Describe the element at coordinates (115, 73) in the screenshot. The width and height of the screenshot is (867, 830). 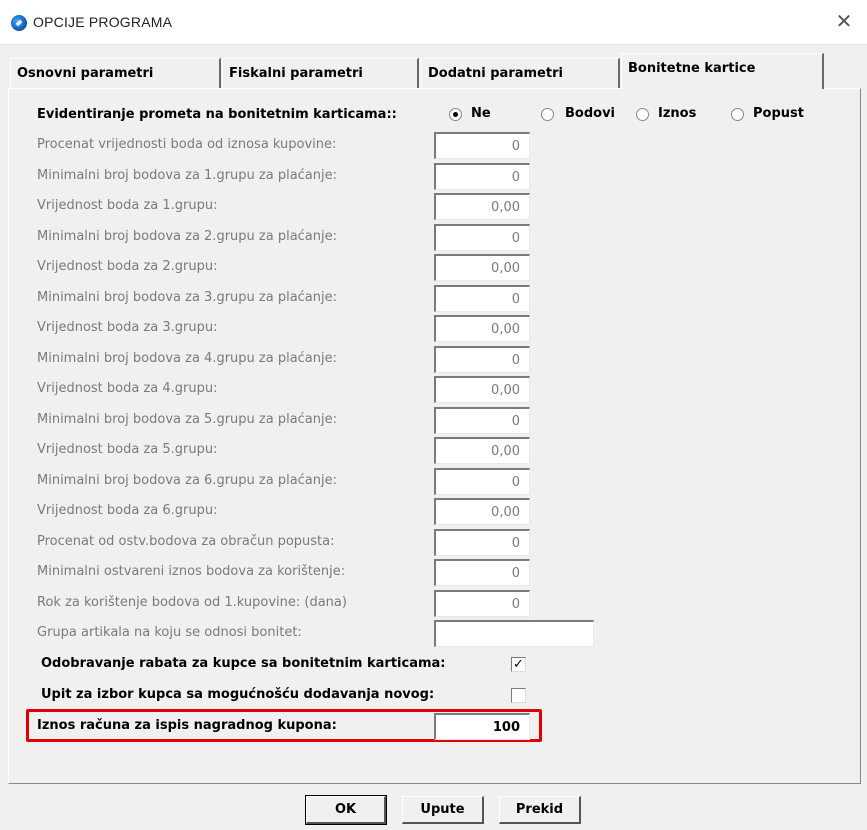
I see `tab-osnovni-parametri: Osnovni parametri` at that location.